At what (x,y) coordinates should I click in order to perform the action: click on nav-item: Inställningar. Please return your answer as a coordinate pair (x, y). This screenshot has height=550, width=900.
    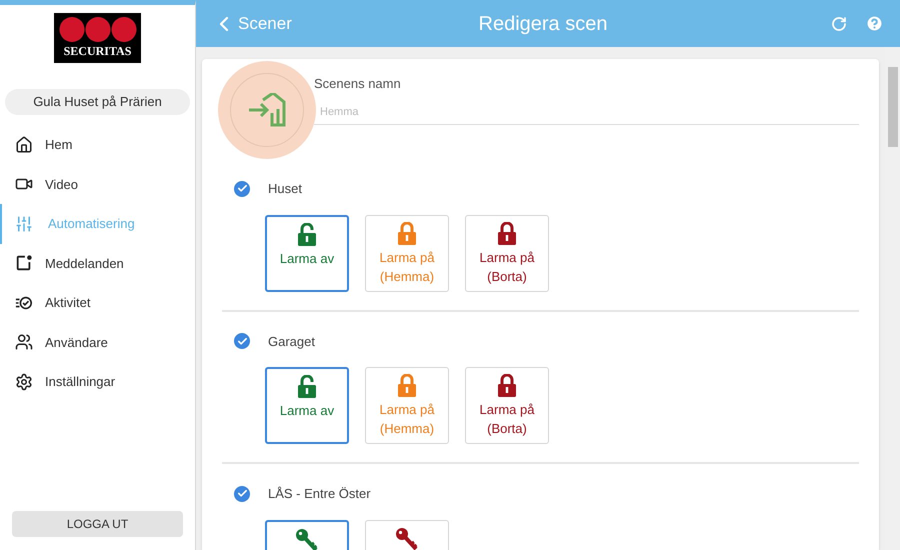
    Looking at the image, I should click on (97, 382).